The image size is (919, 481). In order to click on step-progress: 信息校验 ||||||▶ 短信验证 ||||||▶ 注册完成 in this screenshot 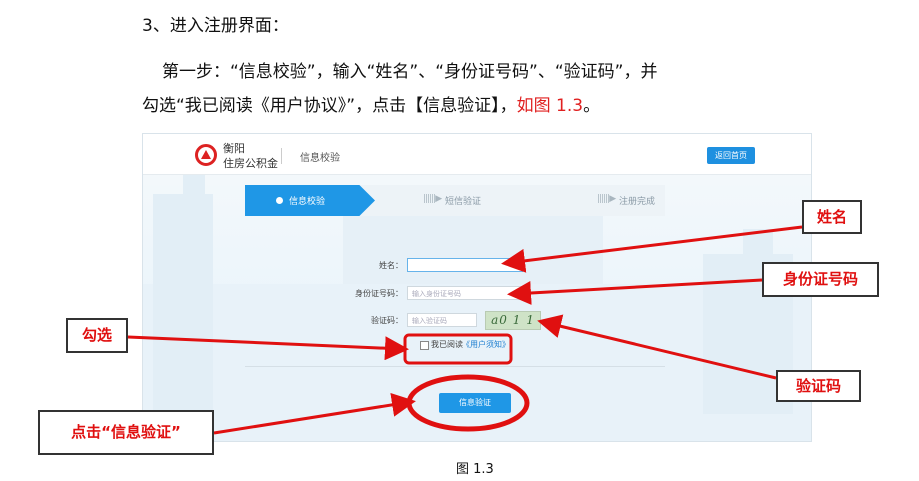, I will do `click(455, 200)`.